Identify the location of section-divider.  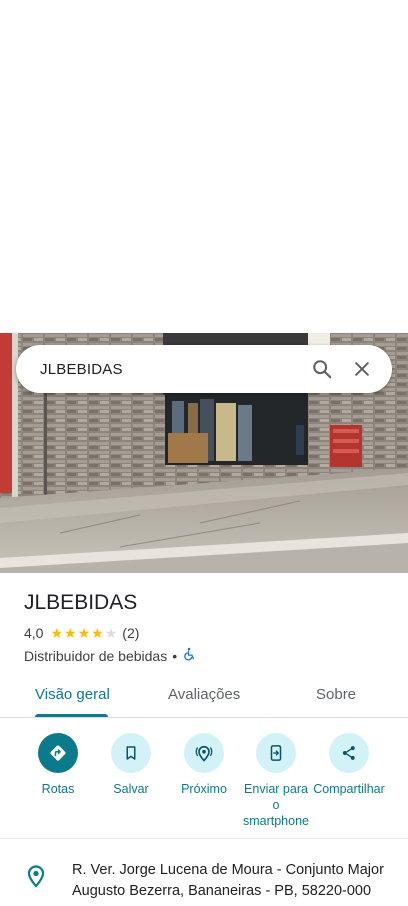
(204, 838).